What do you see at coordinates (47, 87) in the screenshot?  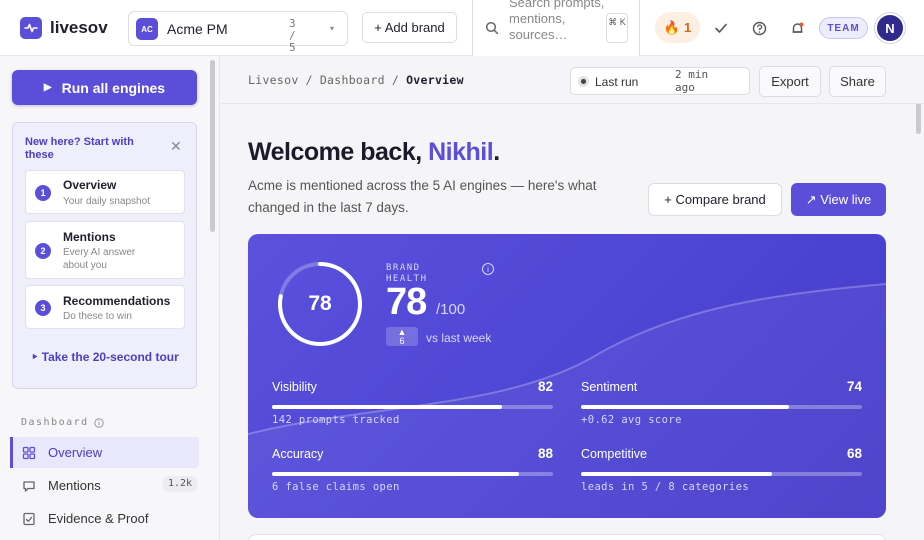 I see `play-icon: ▶` at bounding box center [47, 87].